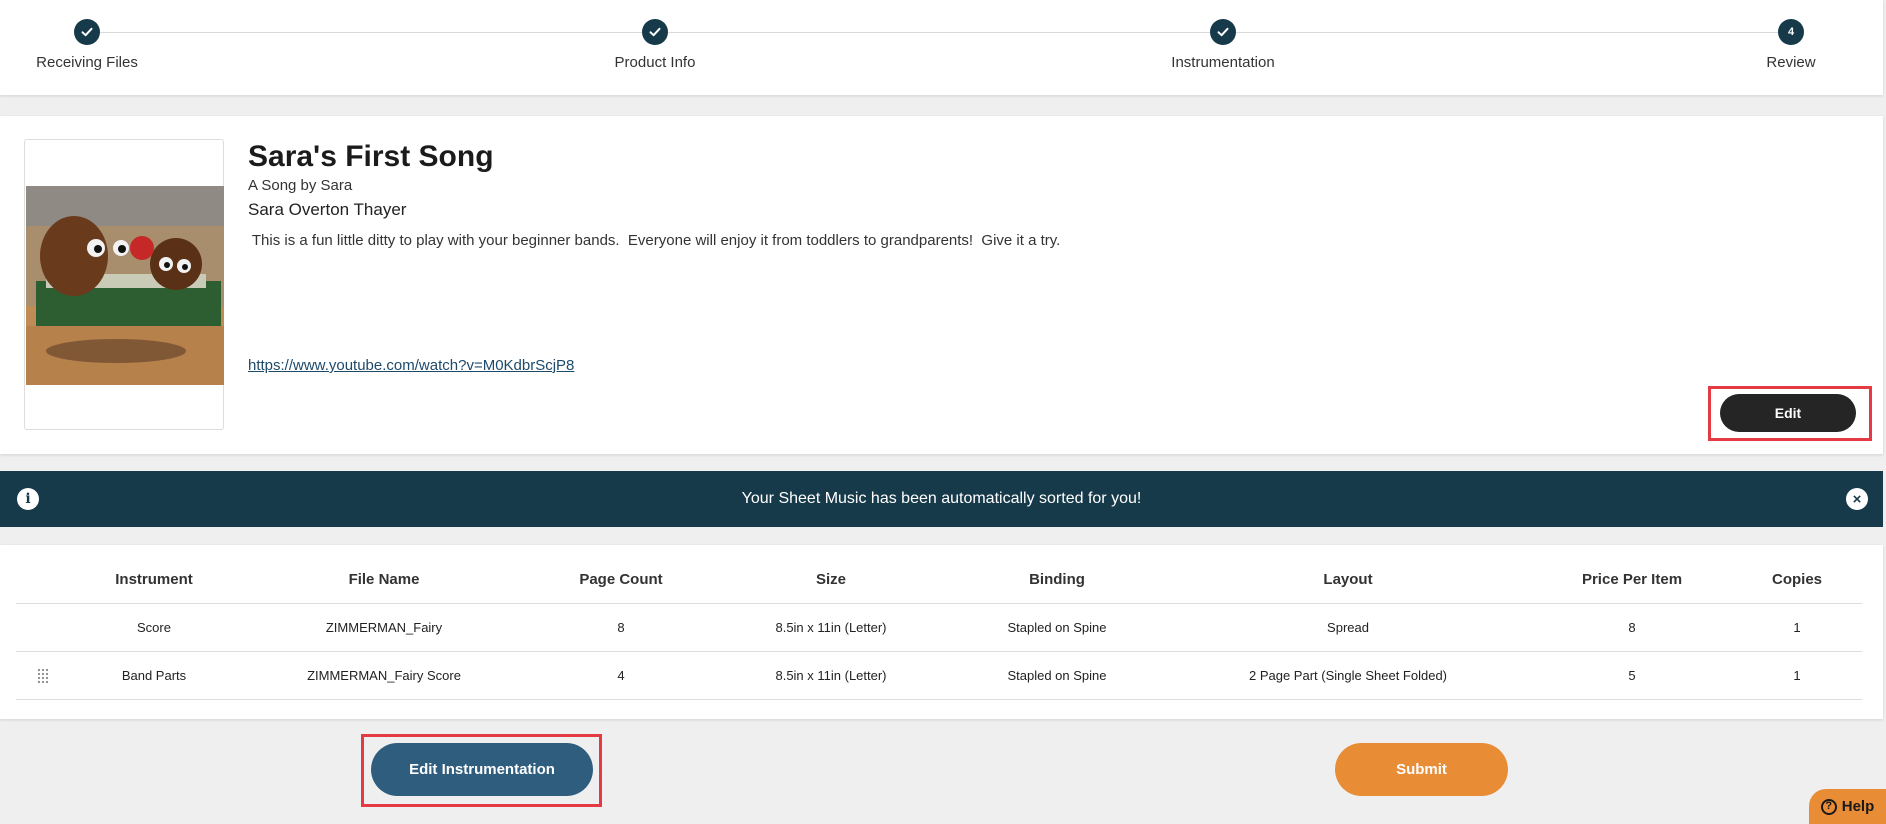  Describe the element at coordinates (1788, 413) in the screenshot. I see `edit-product-button: Edit` at that location.